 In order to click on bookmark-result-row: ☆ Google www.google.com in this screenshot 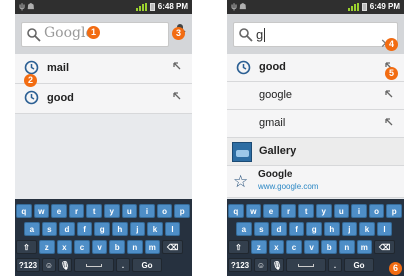, I will do `click(315, 182)`.